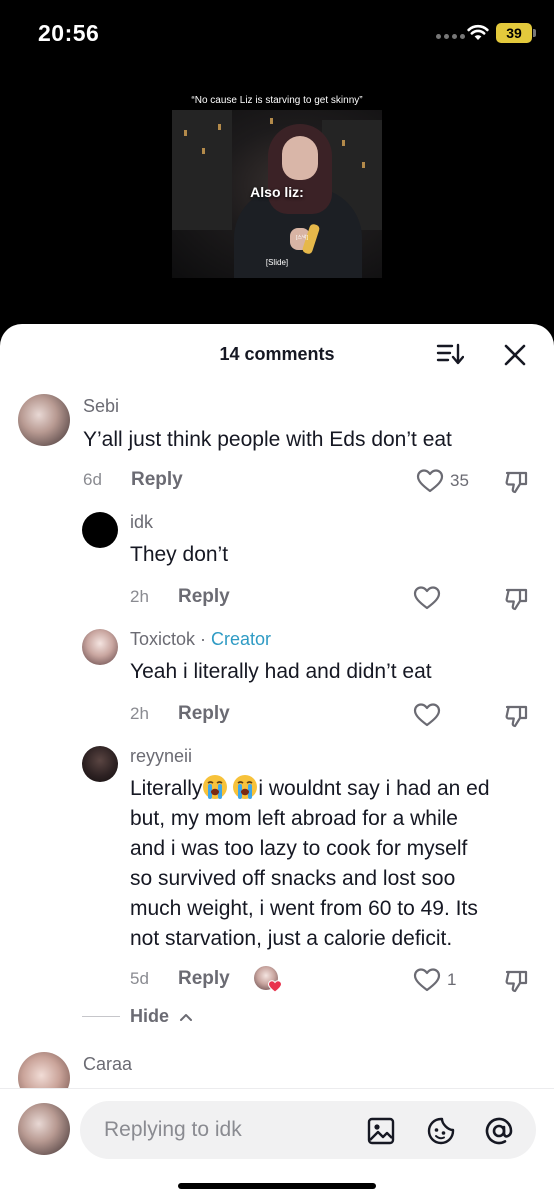 The image size is (554, 1200). Describe the element at coordinates (381, 1131) in the screenshot. I see `image-icon` at that location.